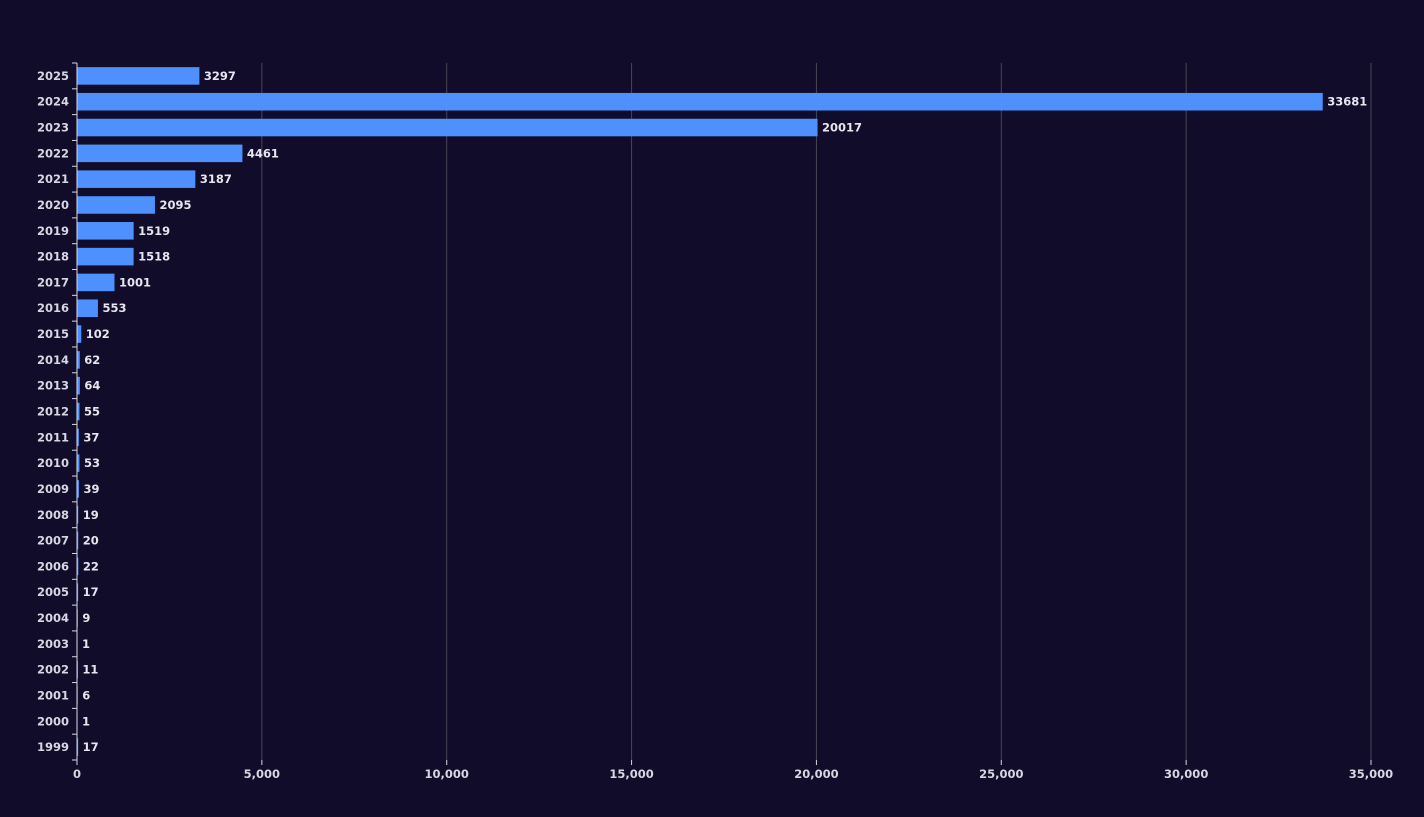 This screenshot has width=1424, height=817. I want to click on x-tick-label: 35,000, so click(1371, 774).